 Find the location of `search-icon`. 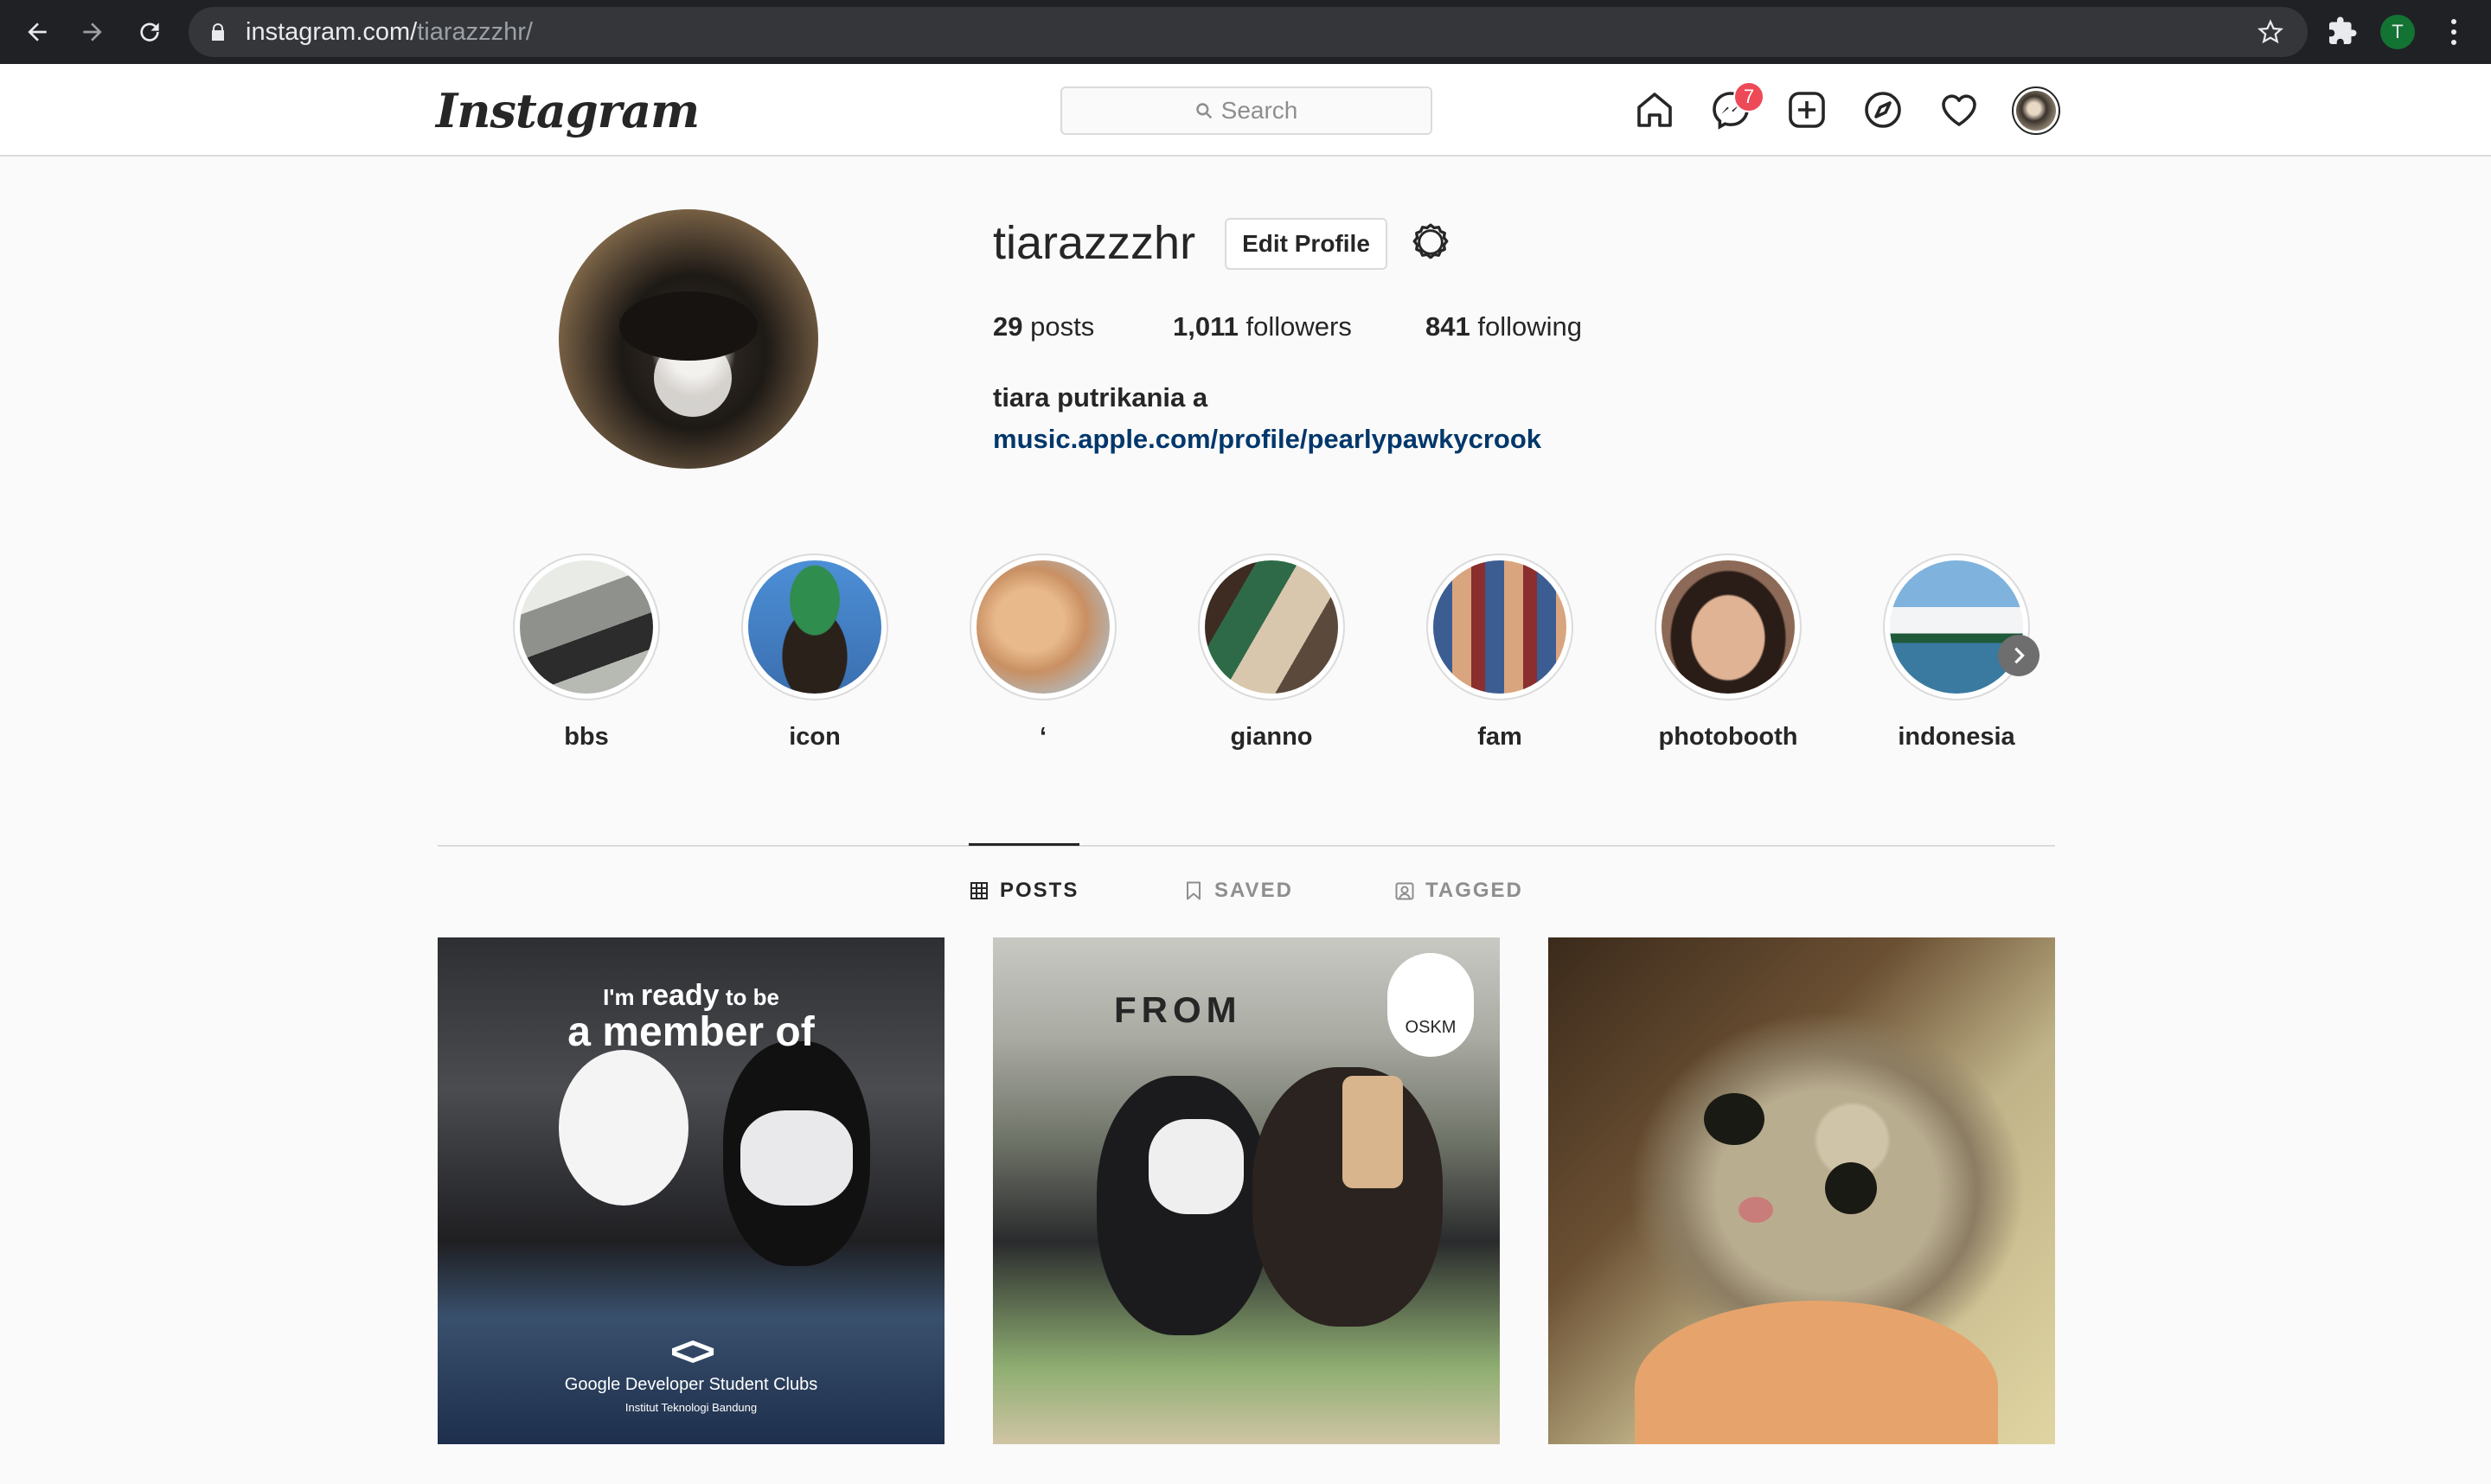

search-icon is located at coordinates (1203, 111).